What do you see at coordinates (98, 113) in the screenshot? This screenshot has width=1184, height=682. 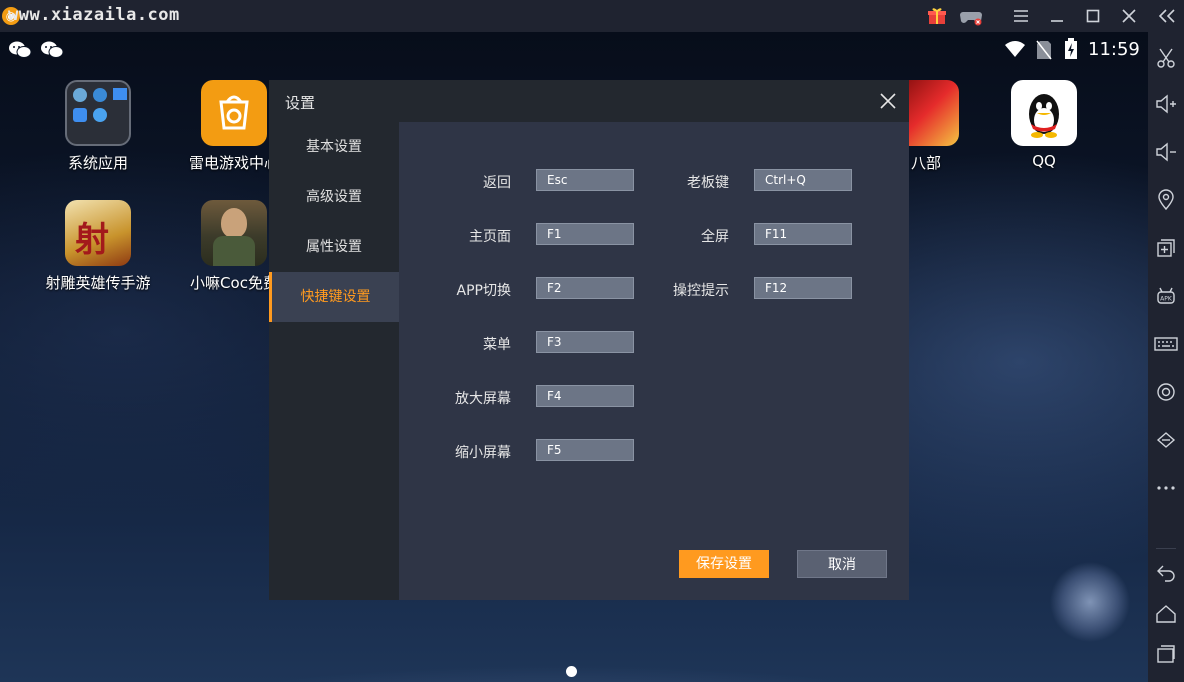 I see `folder-icon` at bounding box center [98, 113].